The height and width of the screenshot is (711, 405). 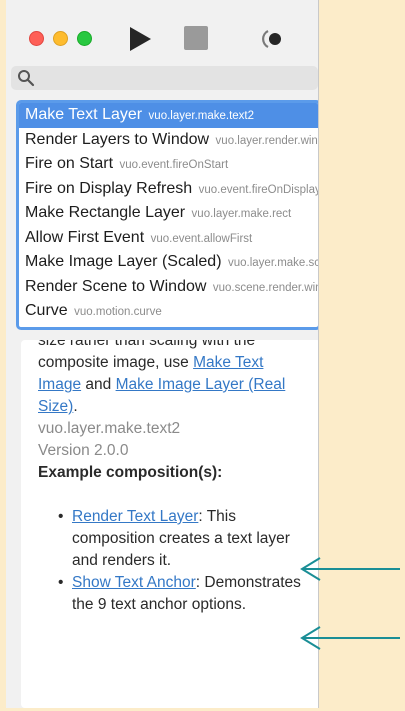 What do you see at coordinates (201, 238) in the screenshot?
I see `result-node-id: vuo.event.allowFirst` at bounding box center [201, 238].